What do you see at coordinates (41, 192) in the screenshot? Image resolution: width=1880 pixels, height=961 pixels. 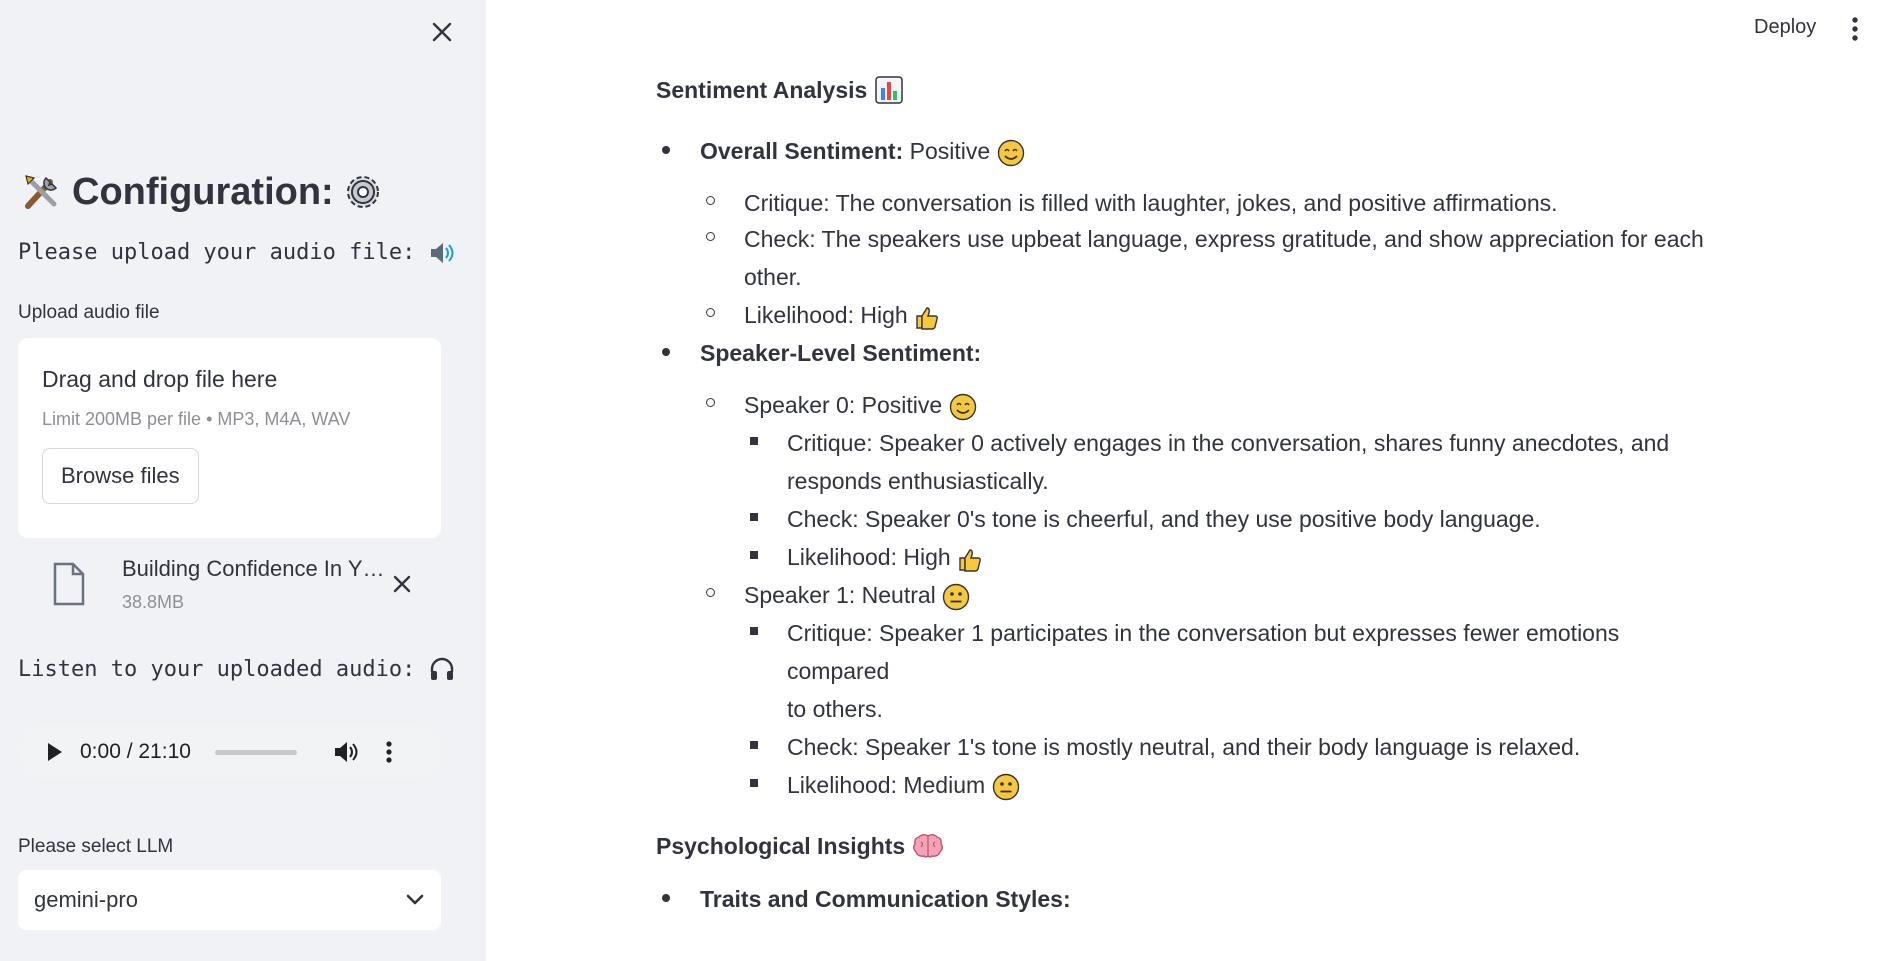 I see `tools-icon` at bounding box center [41, 192].